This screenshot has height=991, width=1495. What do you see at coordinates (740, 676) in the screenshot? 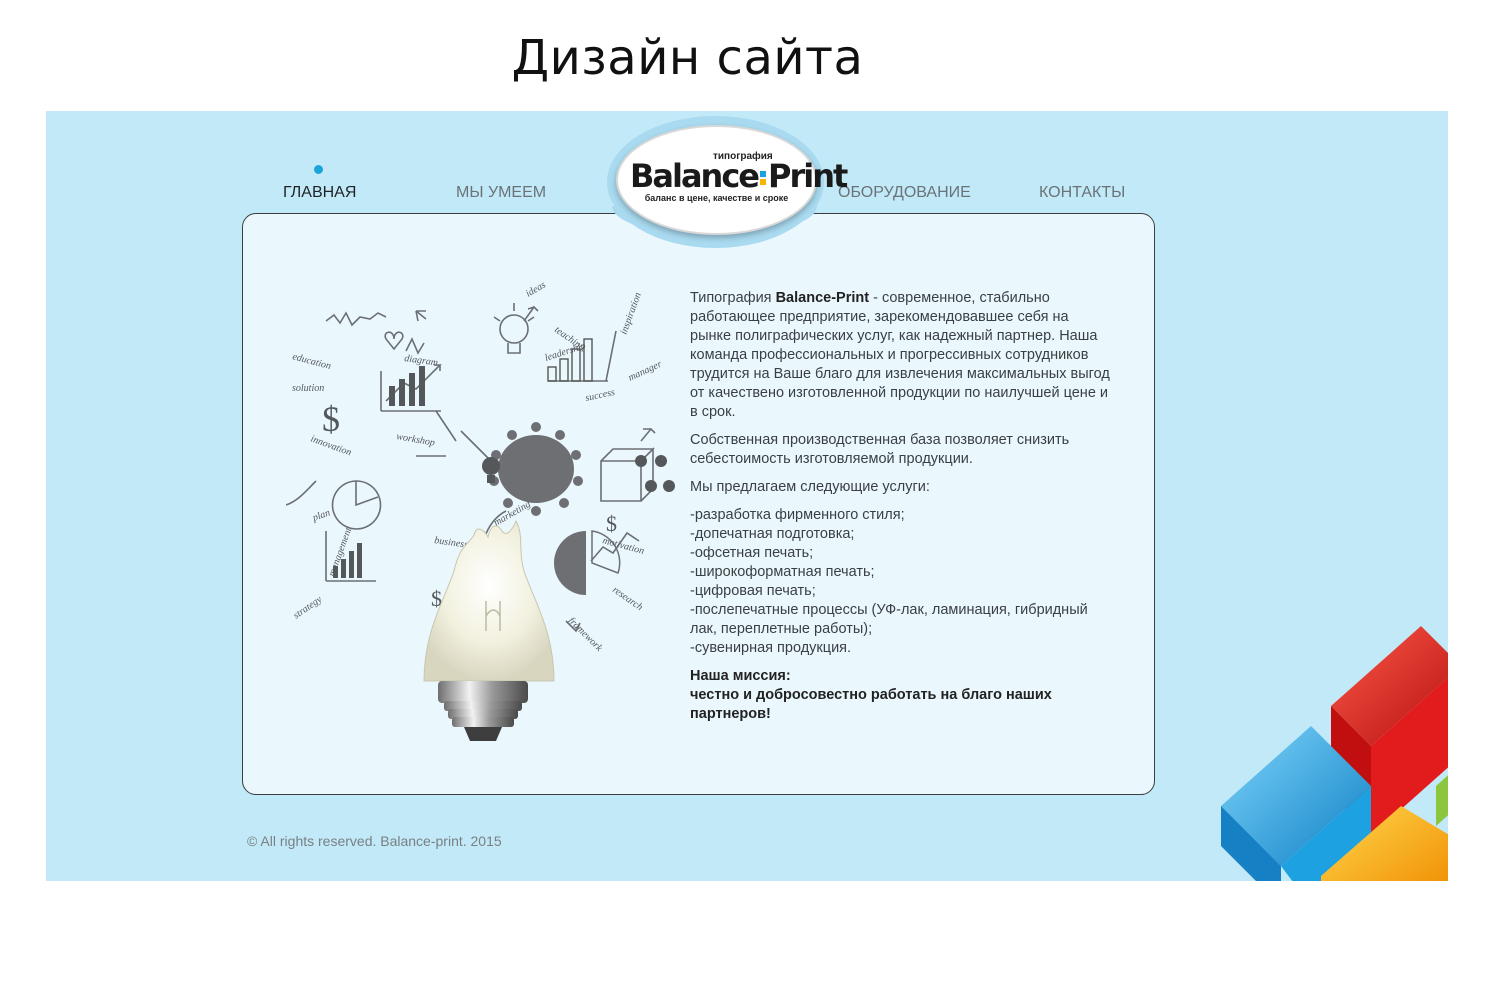
I see `mission-title: Наша миссия:` at bounding box center [740, 676].